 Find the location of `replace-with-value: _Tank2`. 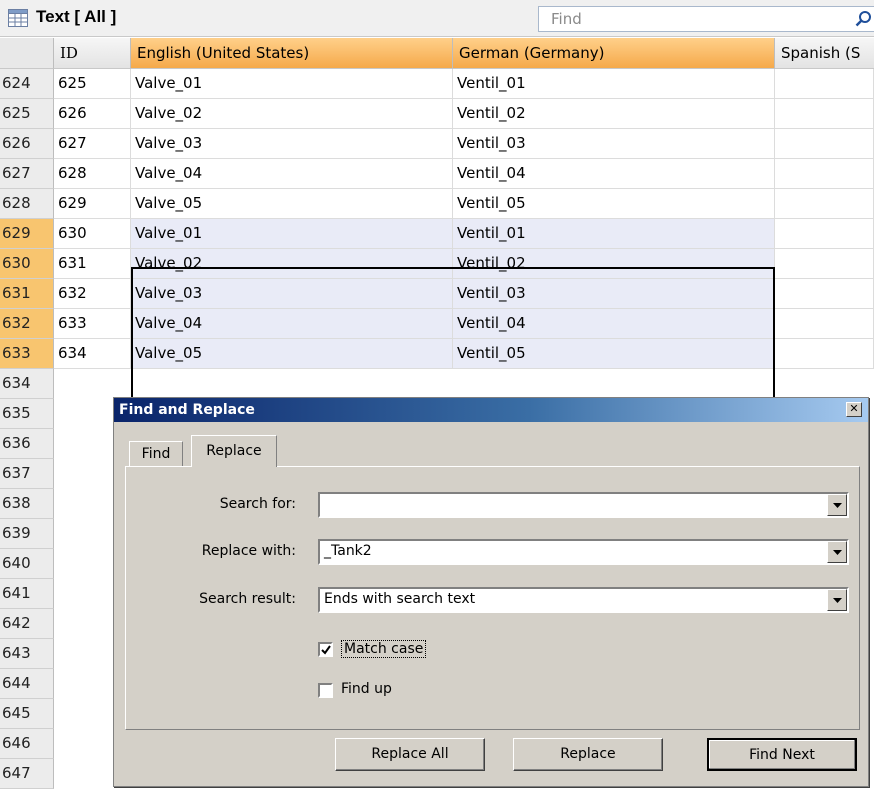

replace-with-value: _Tank2 is located at coordinates (348, 551).